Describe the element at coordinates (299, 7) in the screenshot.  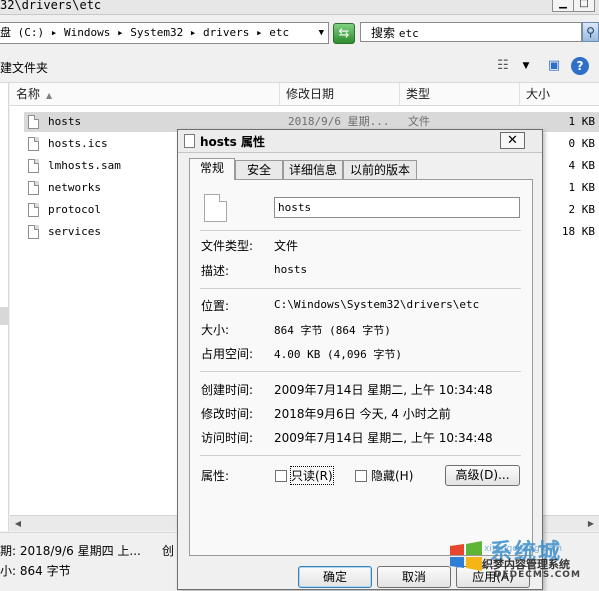
I see `window-titlebar: 32\drivers\etc ▁ □` at that location.